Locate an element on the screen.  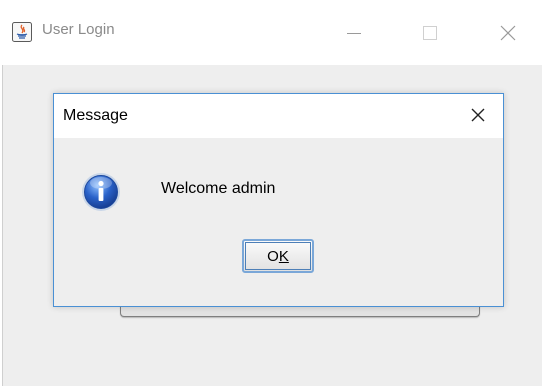
ok-button: OK is located at coordinates (278, 256).